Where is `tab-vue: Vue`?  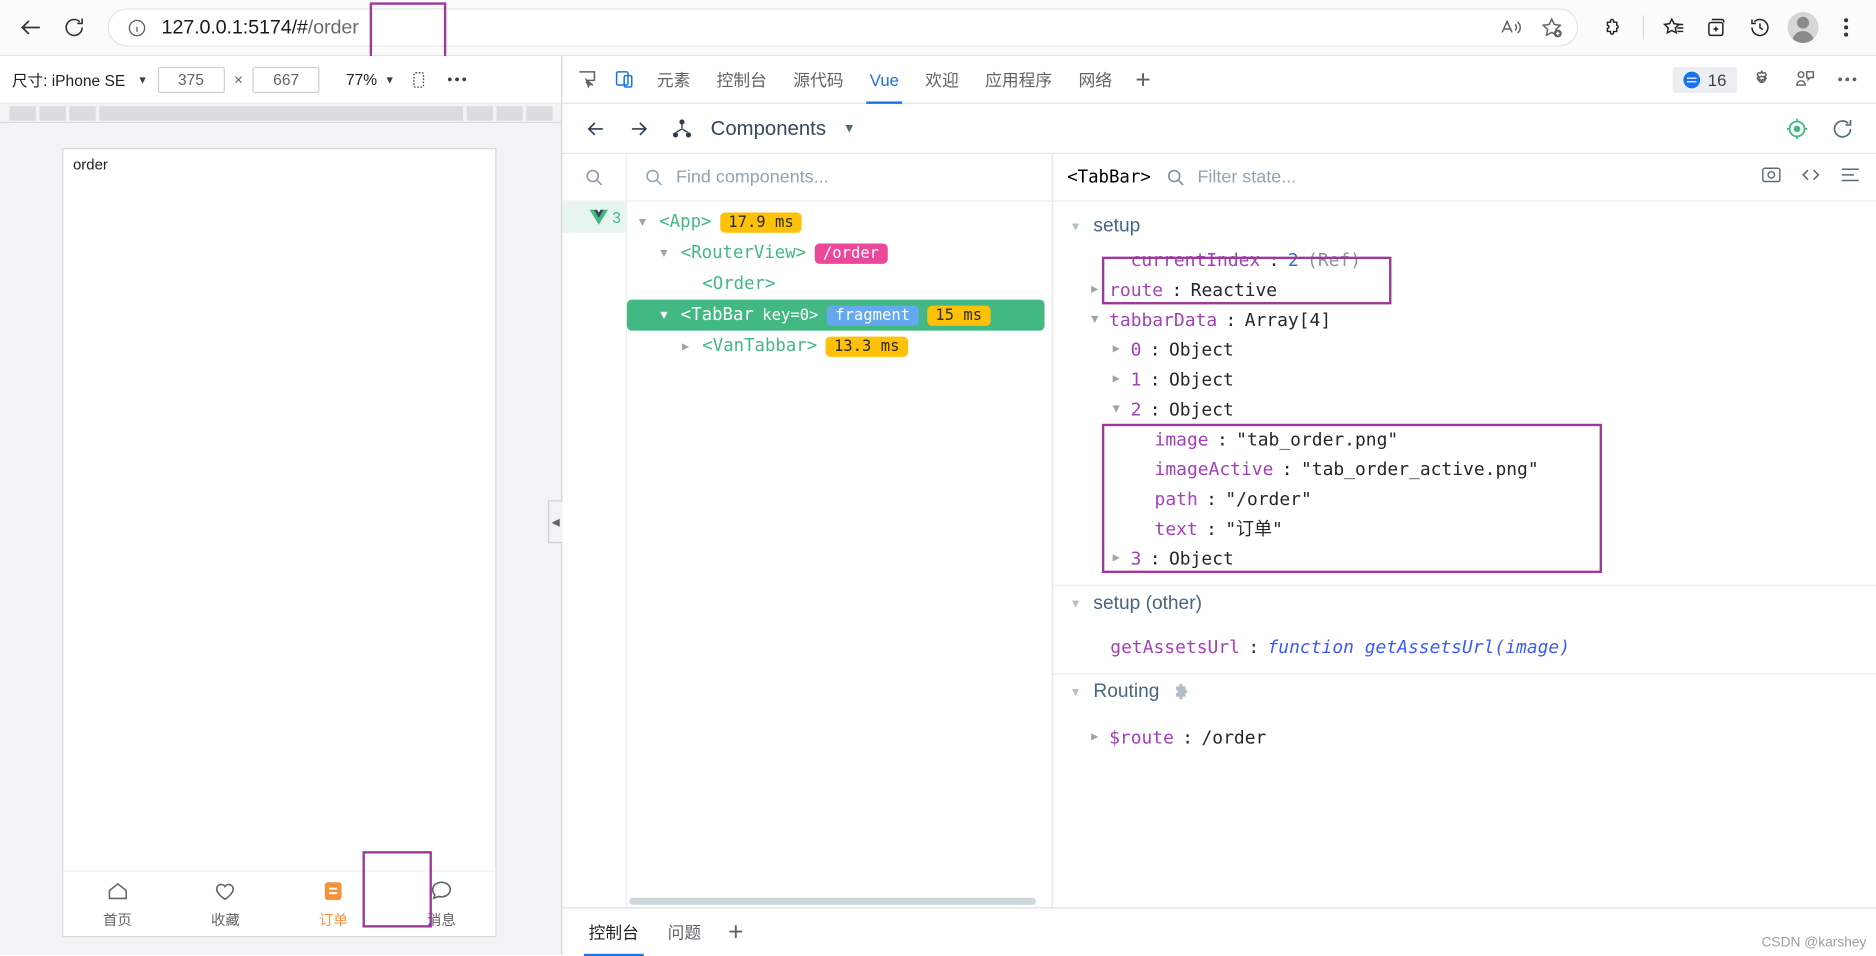
tab-vue: Vue is located at coordinates (885, 80).